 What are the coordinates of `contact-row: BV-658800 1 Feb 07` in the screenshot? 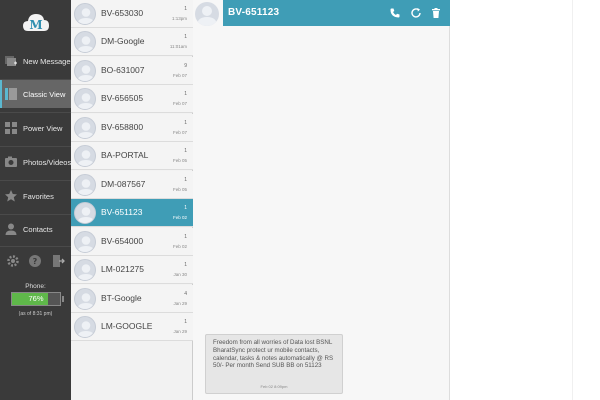 It's located at (132, 127).